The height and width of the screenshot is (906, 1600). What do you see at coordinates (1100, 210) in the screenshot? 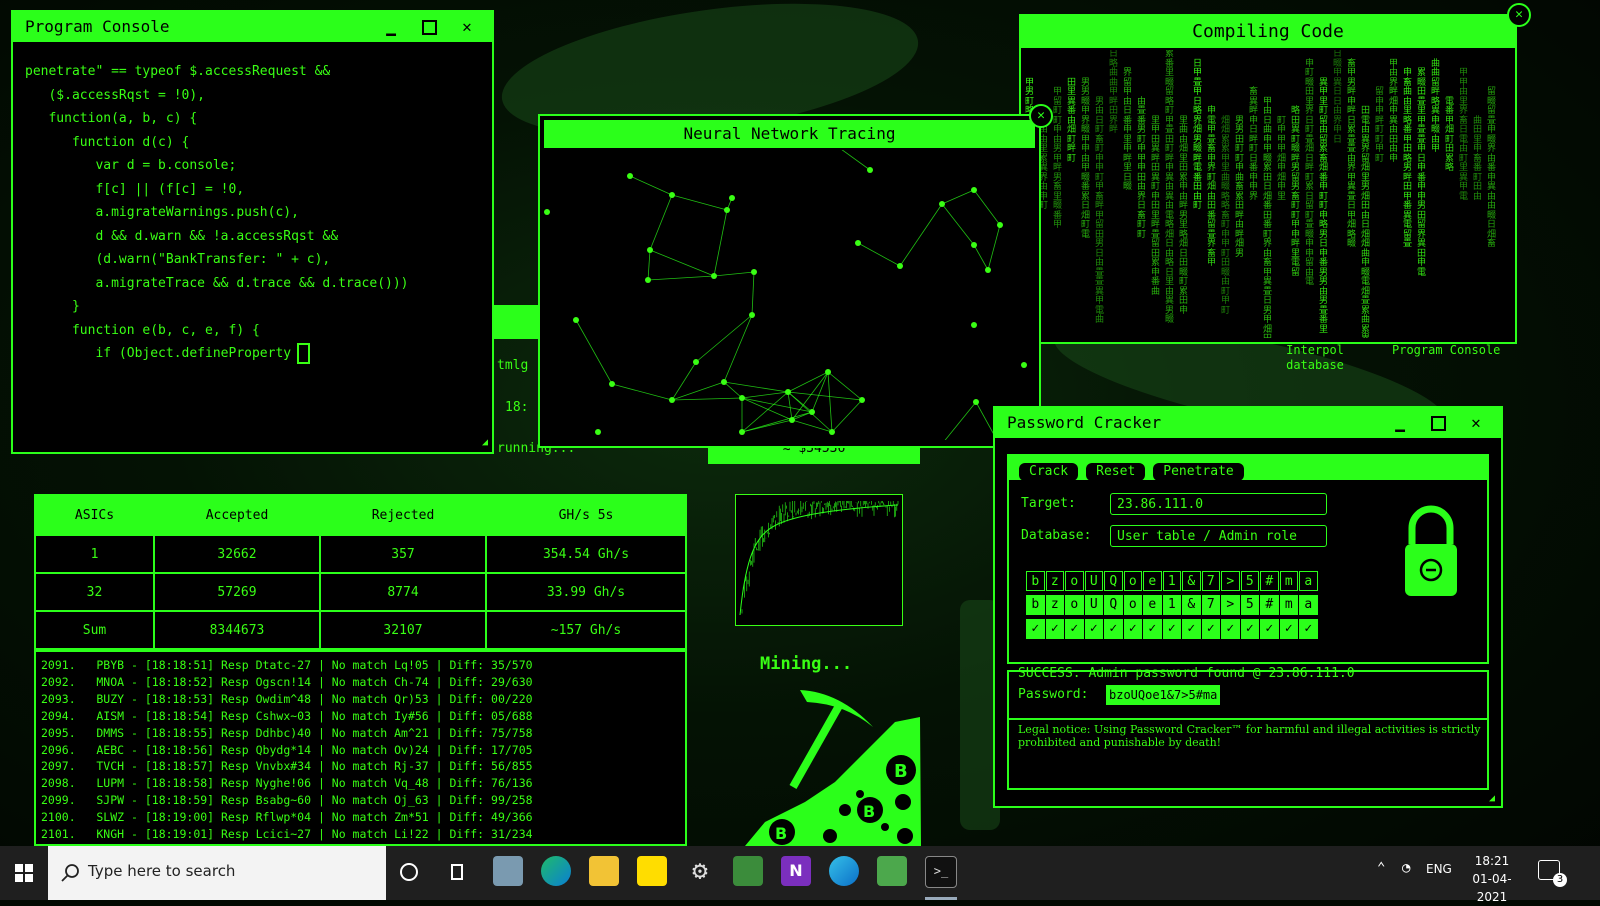
I see `matrix-column: 男由日町畜町申申町甲畜畔甲留田男日由畳畳異甲電曲` at bounding box center [1100, 210].